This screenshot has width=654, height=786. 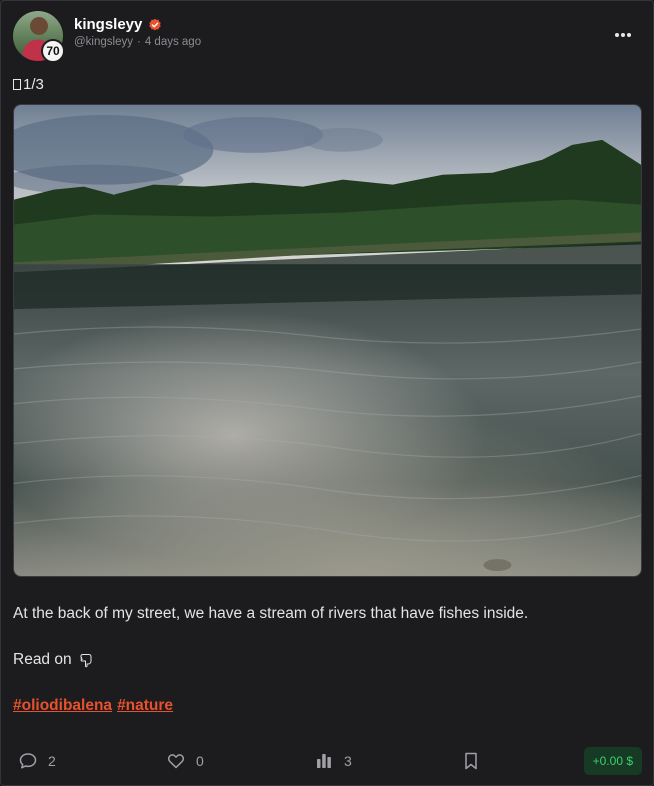 I want to click on image-counter-text: 1/3, so click(x=33, y=84).